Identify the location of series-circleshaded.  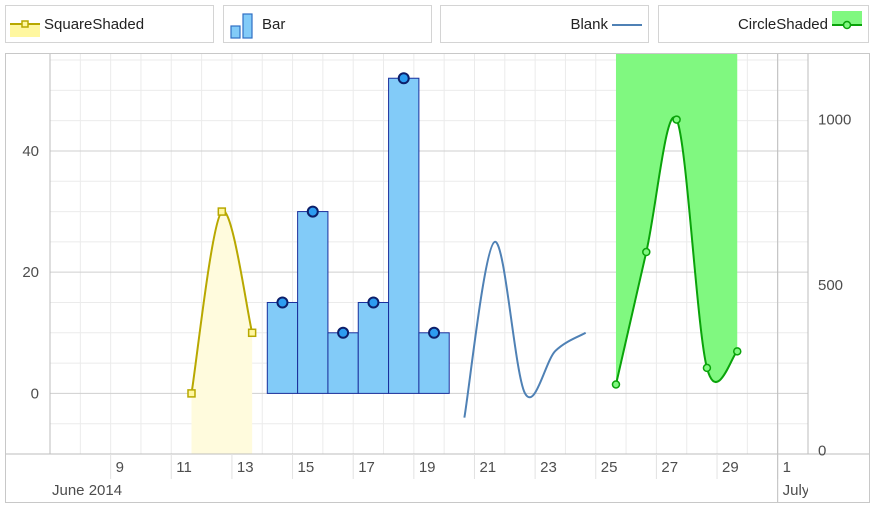
(676, 221).